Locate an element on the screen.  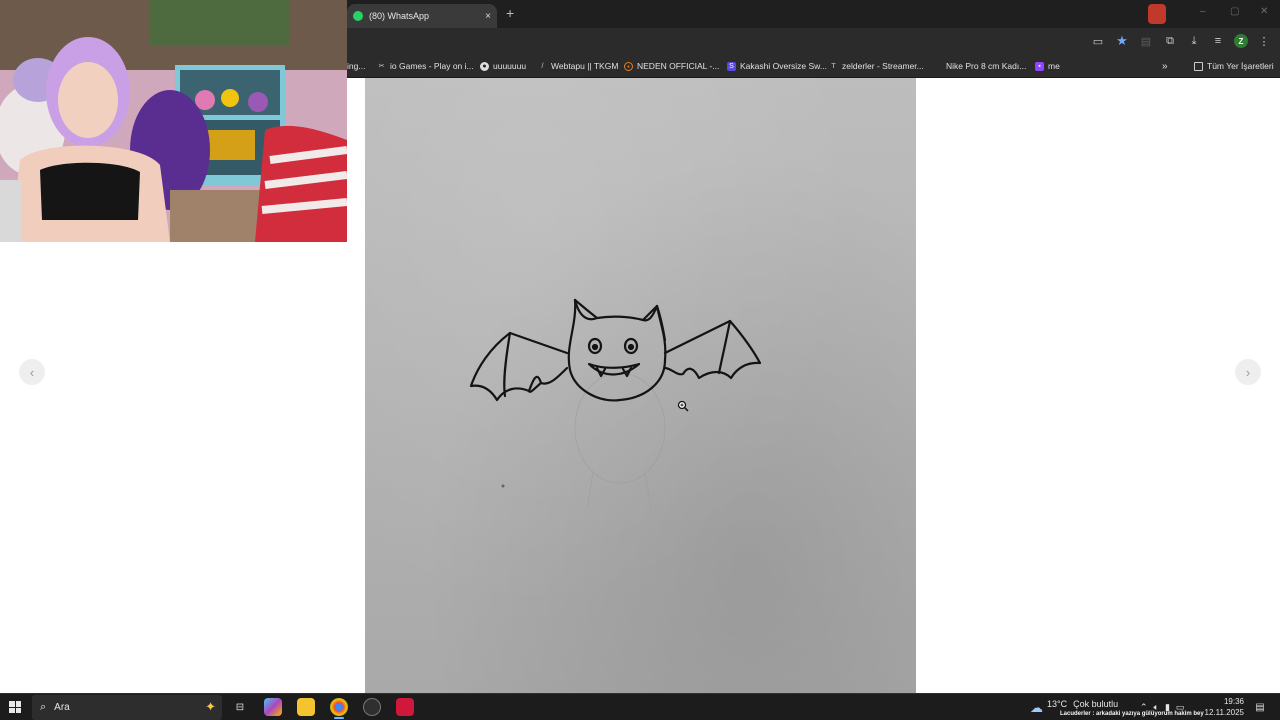
profile-badge-icon is located at coordinates (1157, 14).